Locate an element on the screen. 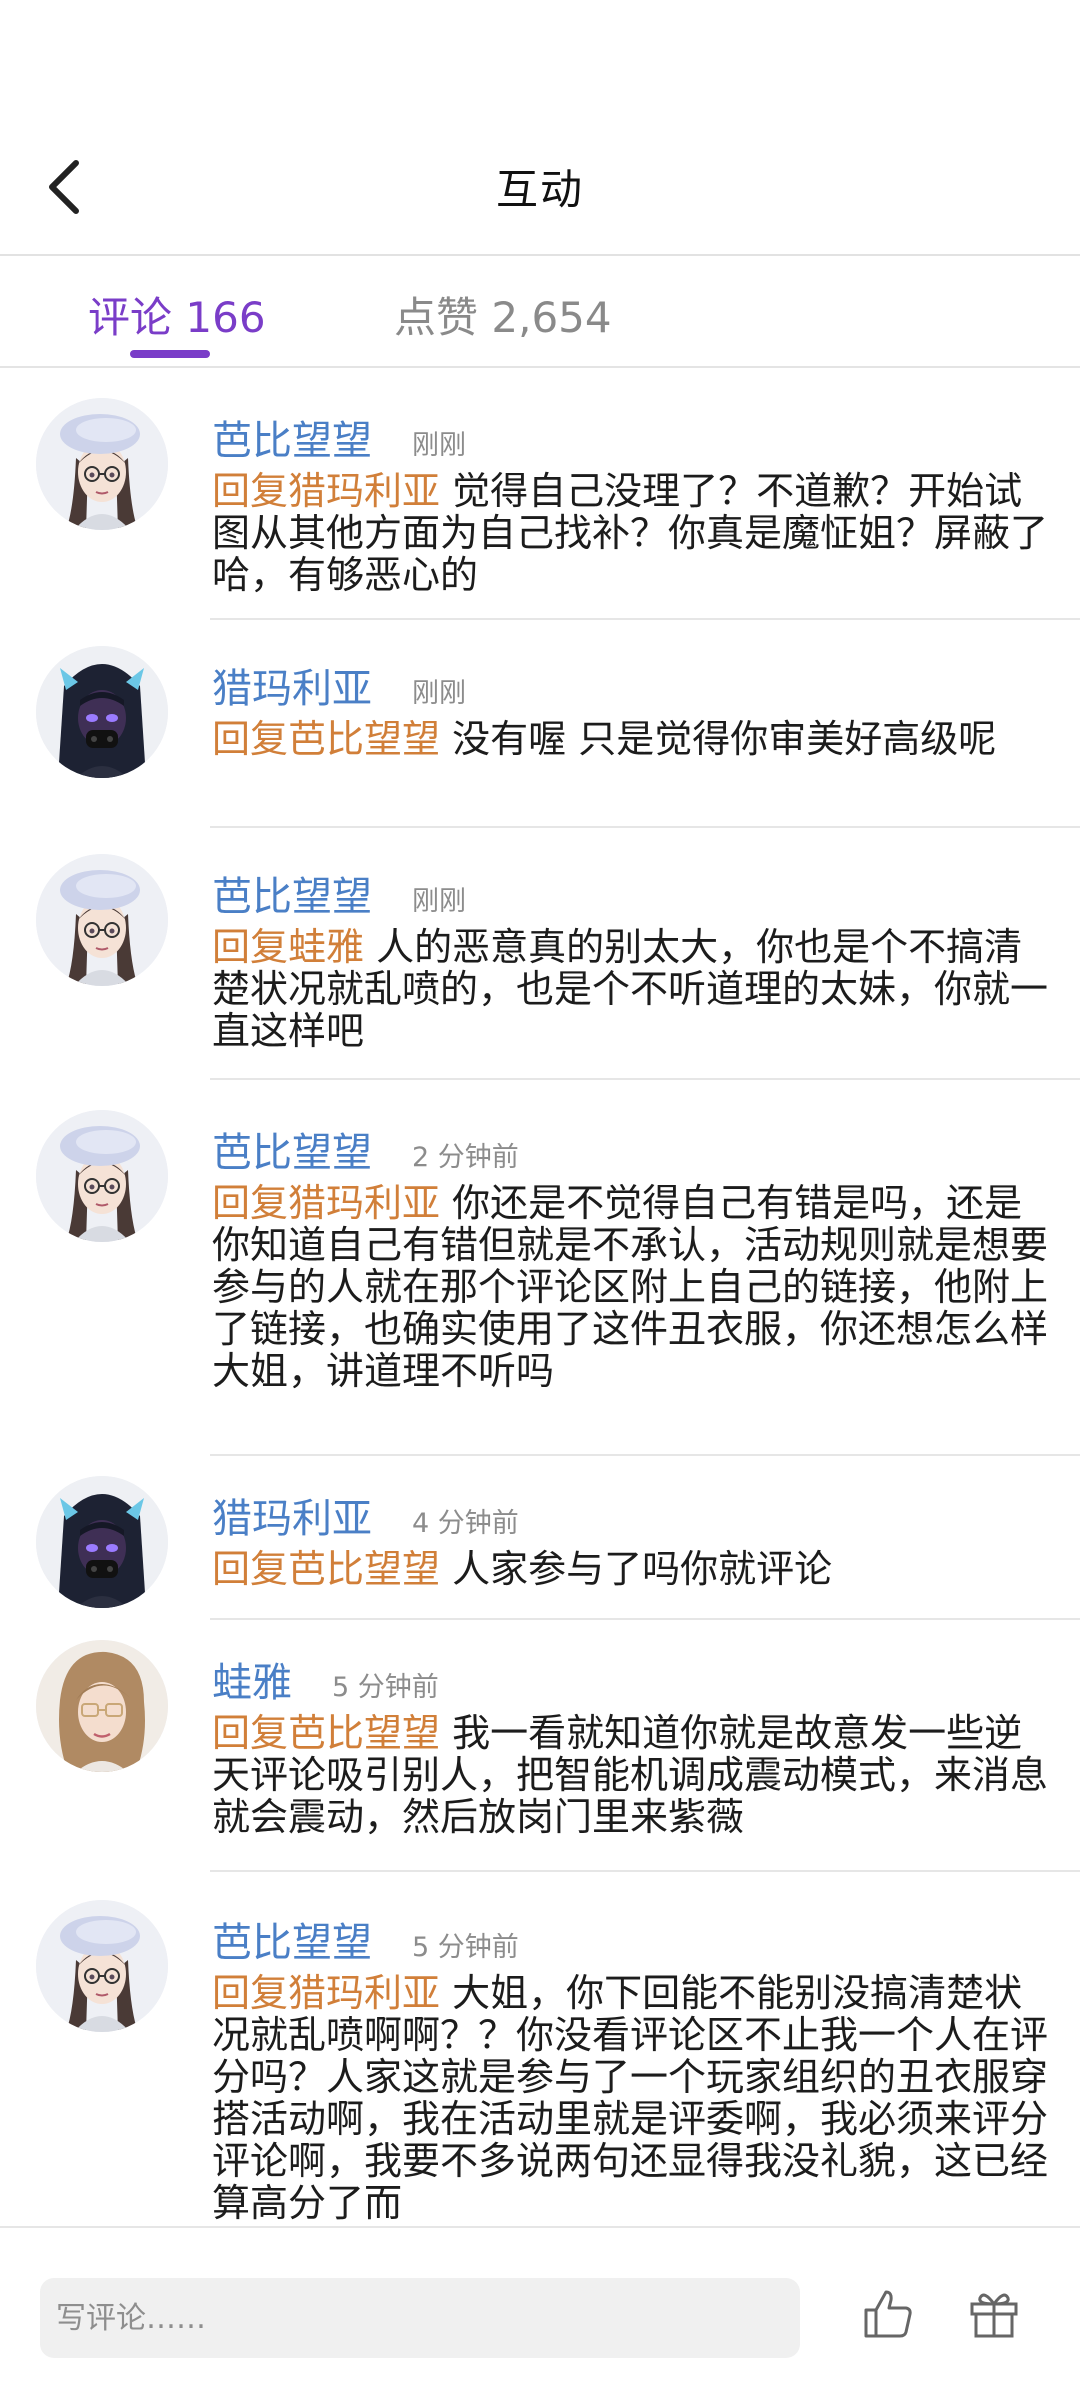  comment-item: 猎玛利亚 4 分钟前 回复芭比望望 人家参与了吗你就评论 is located at coordinates (540, 1538).